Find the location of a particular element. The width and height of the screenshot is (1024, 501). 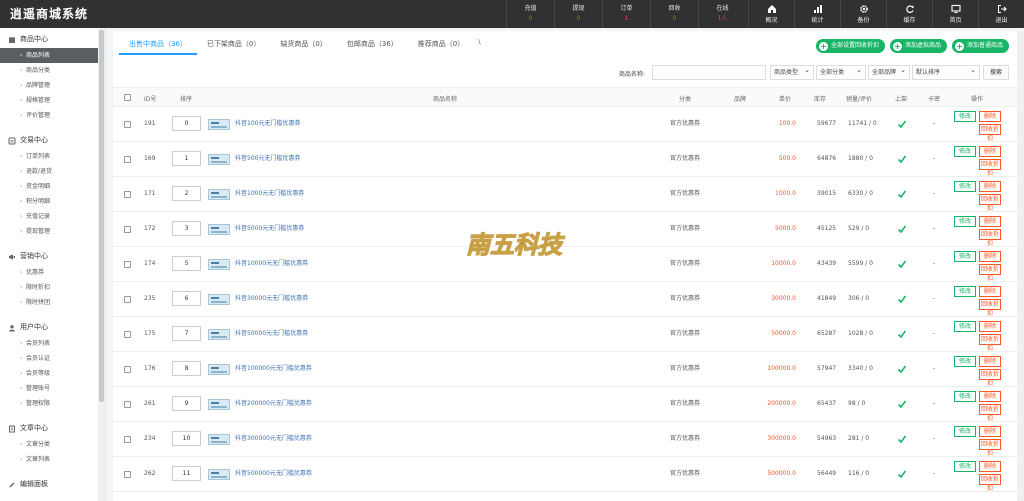

sidebar-item: 文章列表 is located at coordinates (52, 459).